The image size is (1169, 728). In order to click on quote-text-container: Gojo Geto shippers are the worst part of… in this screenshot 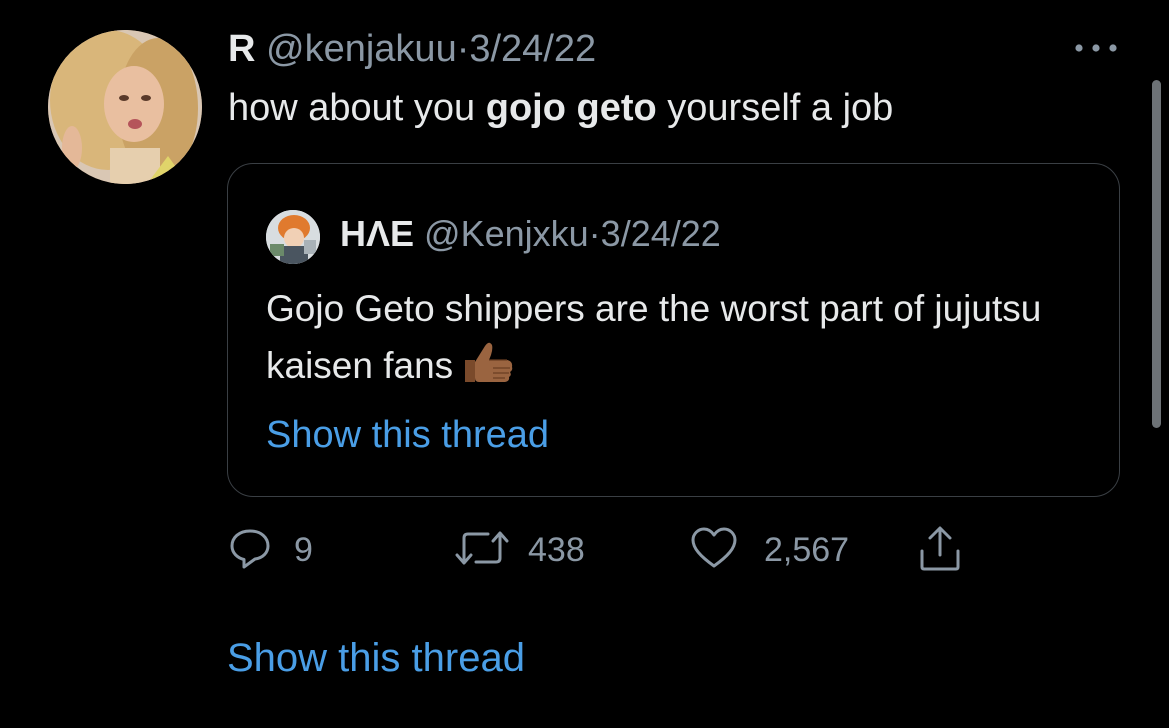, I will do `click(686, 340)`.